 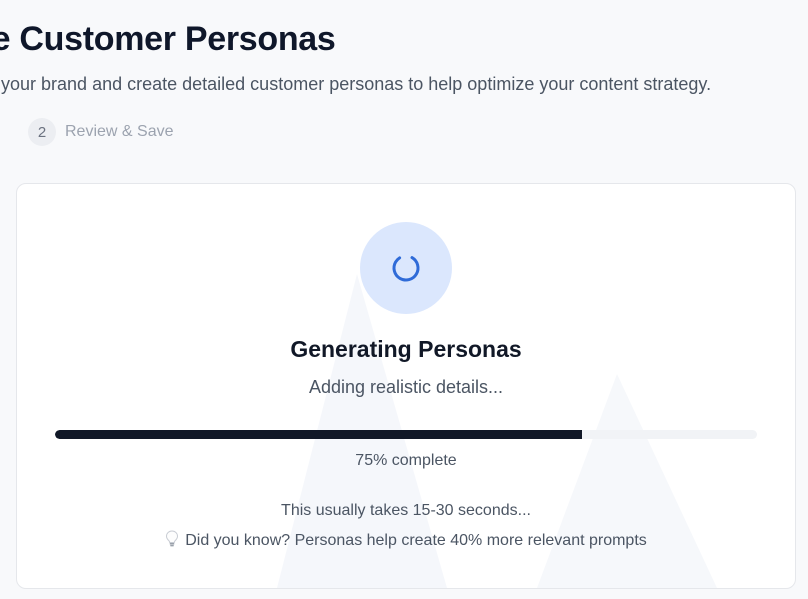 I want to click on lightbulb-icon, so click(x=172, y=538).